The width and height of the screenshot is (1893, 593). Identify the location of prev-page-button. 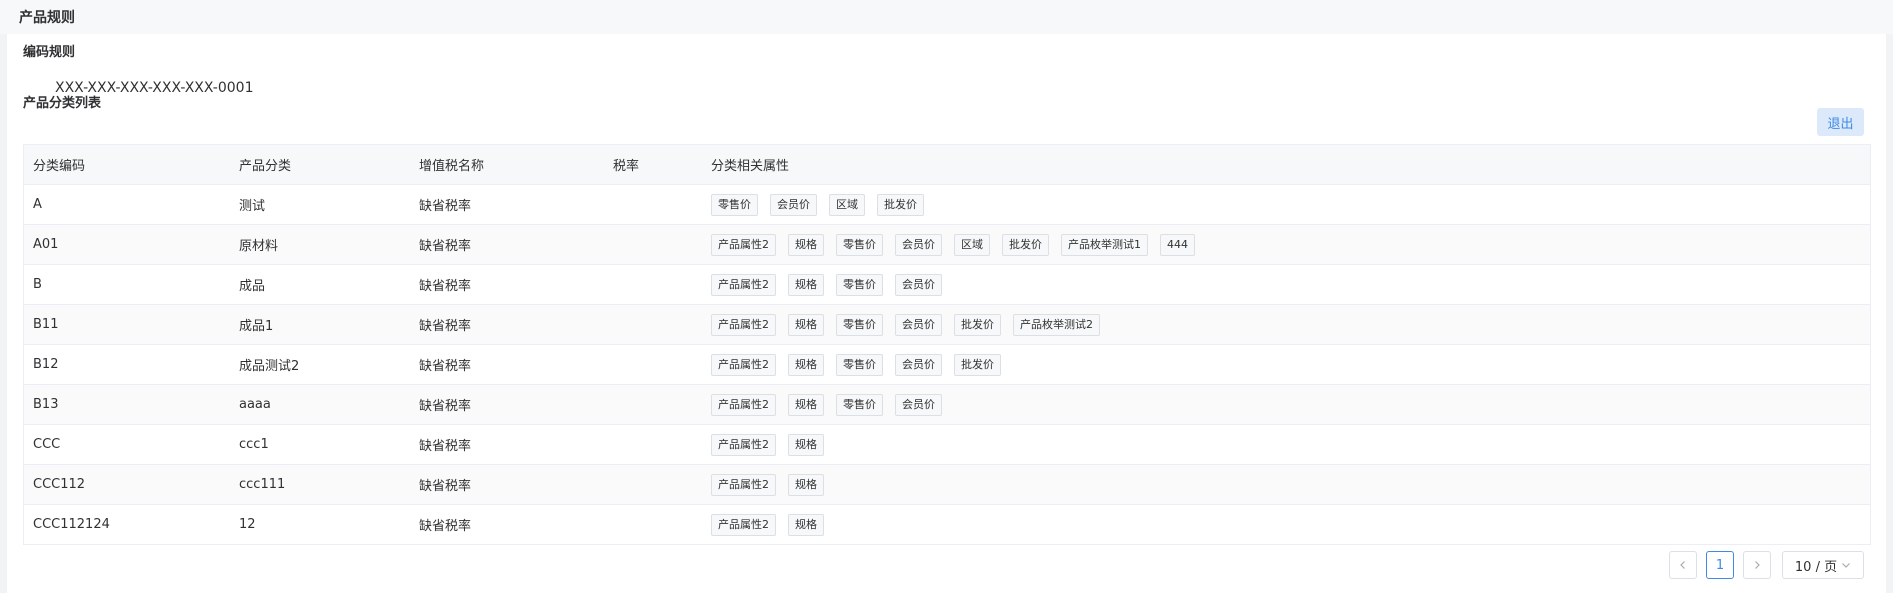
(1683, 565).